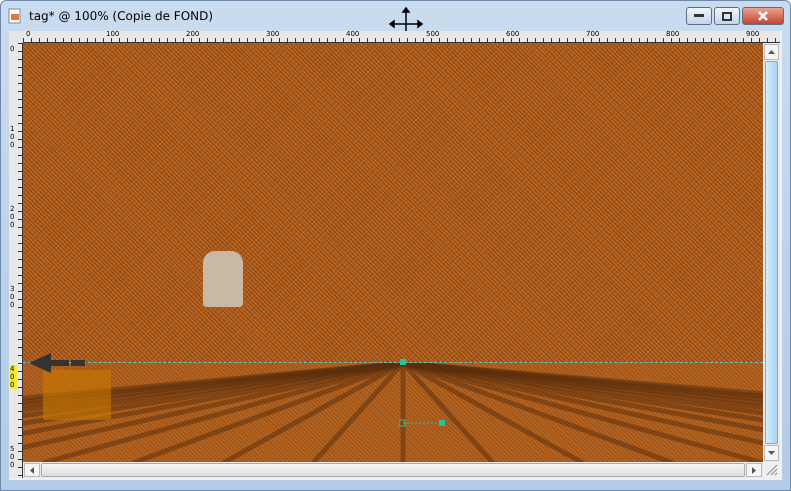  I want to click on resize-grip-icon, so click(772, 470).